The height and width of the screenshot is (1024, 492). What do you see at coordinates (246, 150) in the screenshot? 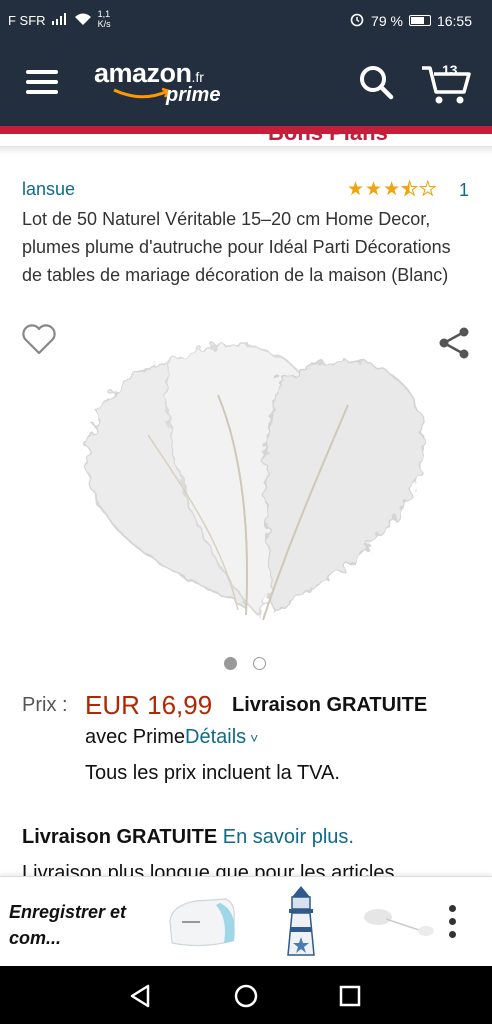
I see `divider` at bounding box center [246, 150].